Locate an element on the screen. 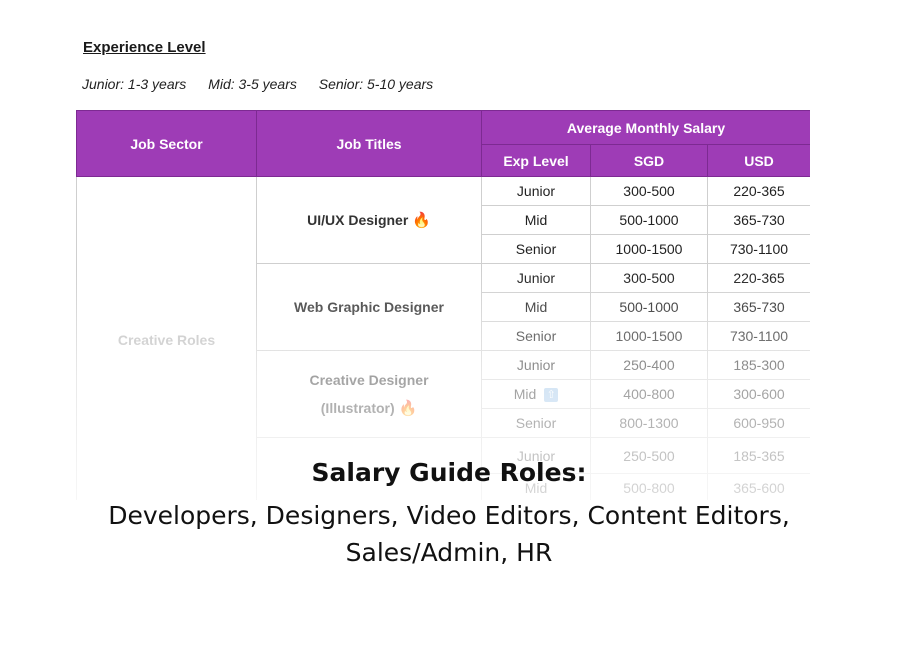 The width and height of the screenshot is (898, 650). usd-cell: 300-600 is located at coordinates (758, 394).